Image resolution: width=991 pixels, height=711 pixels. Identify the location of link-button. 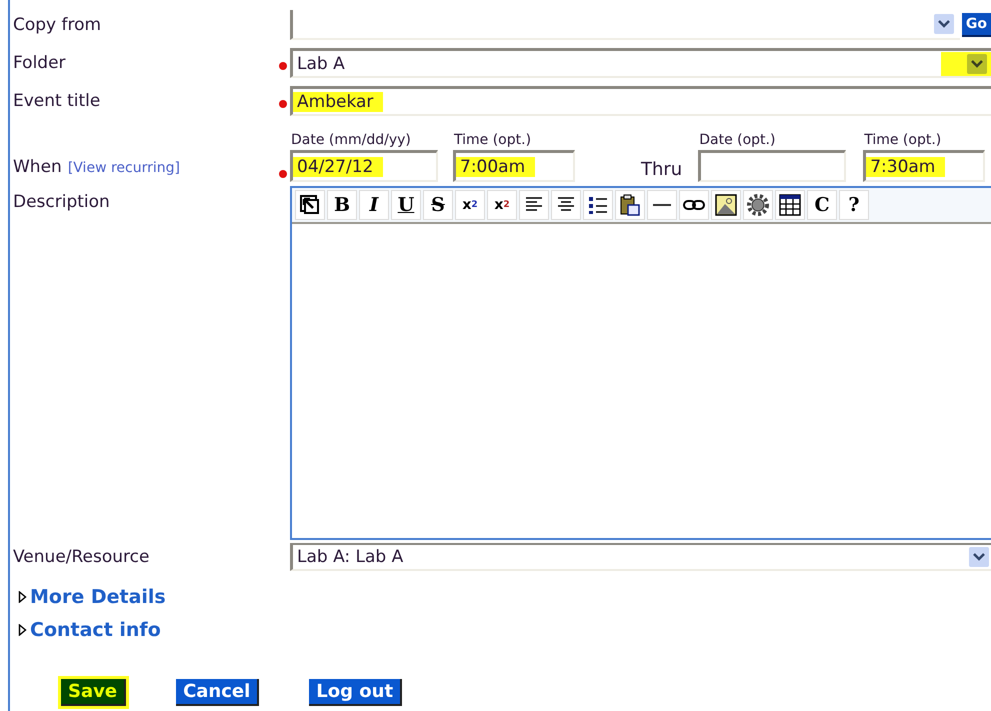
(694, 205).